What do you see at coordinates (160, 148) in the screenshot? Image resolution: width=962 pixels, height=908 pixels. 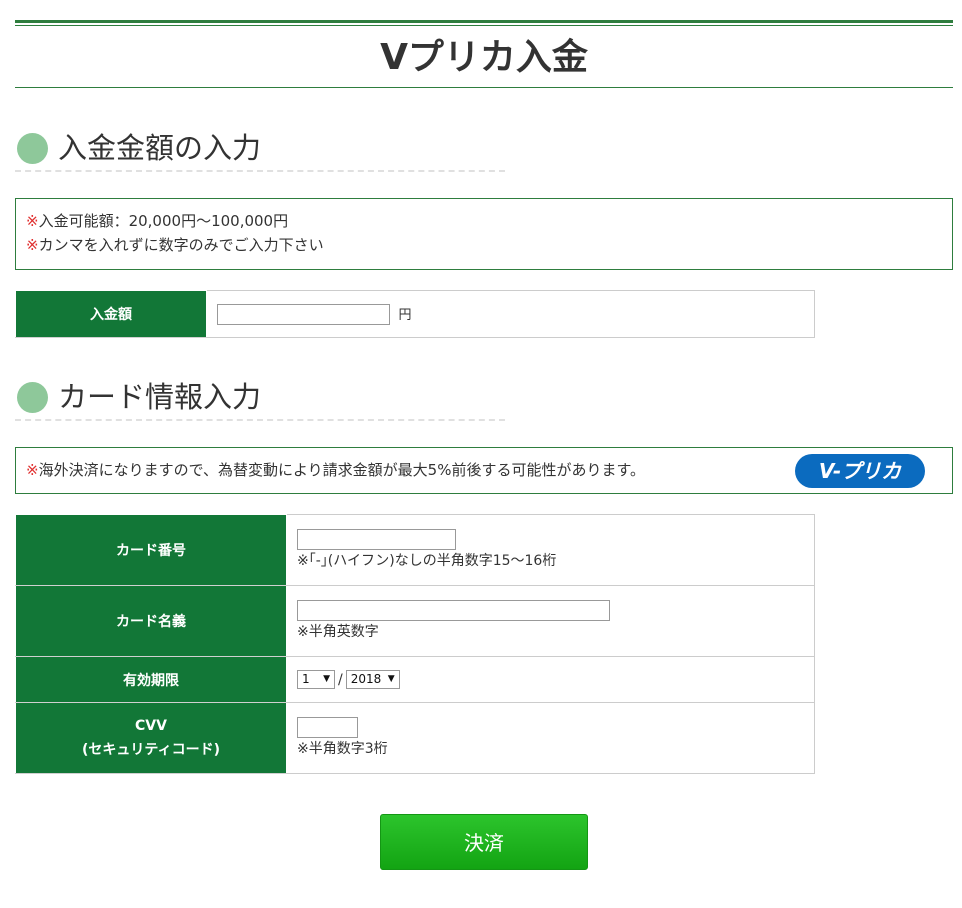 I see `section-heading-label: 入金金額の入力` at bounding box center [160, 148].